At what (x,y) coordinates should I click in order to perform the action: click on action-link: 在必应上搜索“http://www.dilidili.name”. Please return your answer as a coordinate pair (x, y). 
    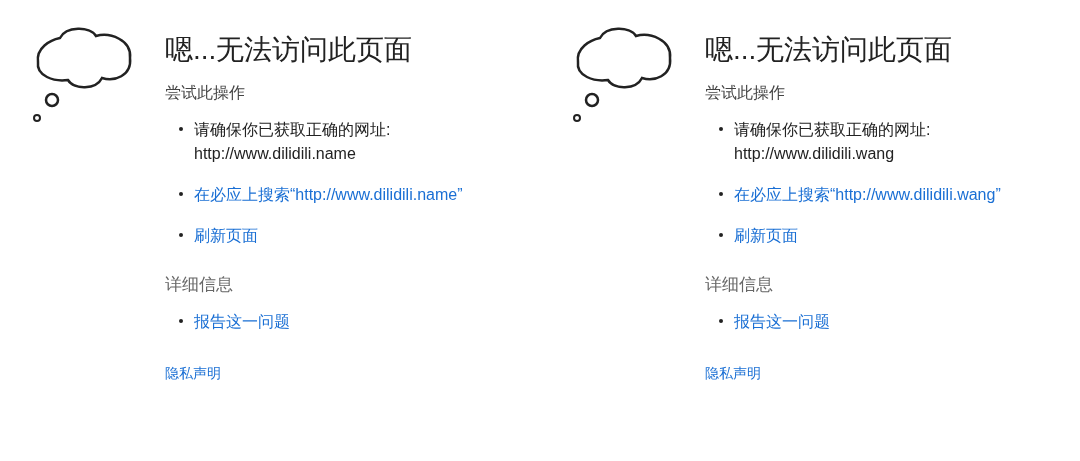
    Looking at the image, I should click on (328, 195).